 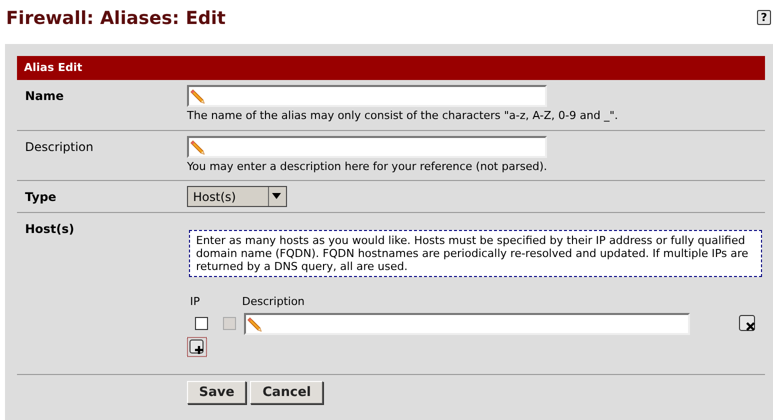 I want to click on page-title: Firewall: Aliases: Edit, so click(x=116, y=19).